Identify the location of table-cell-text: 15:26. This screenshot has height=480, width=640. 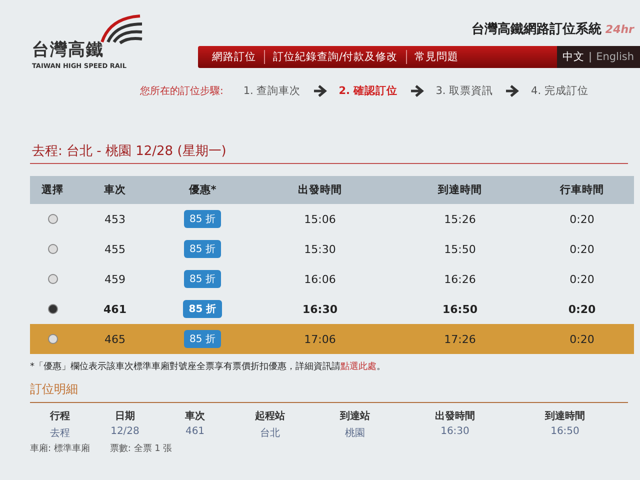
(460, 219).